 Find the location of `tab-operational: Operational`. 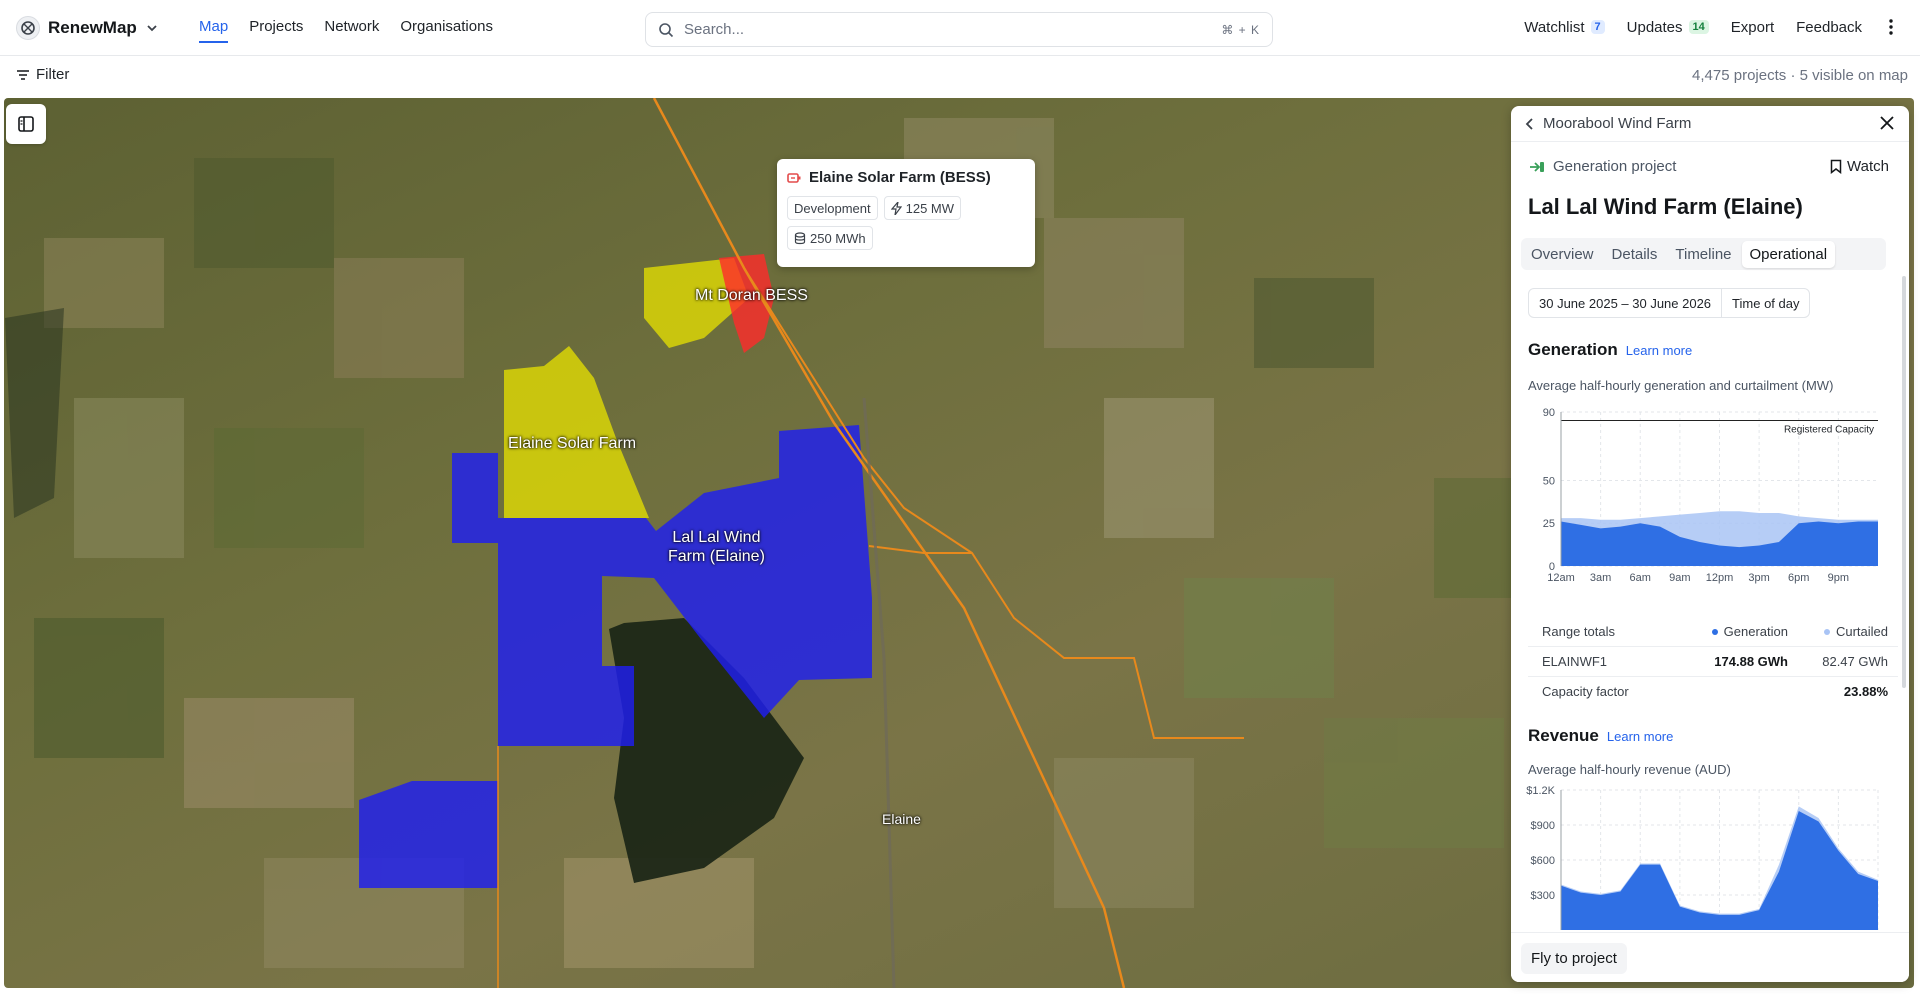

tab-operational: Operational is located at coordinates (1788, 254).